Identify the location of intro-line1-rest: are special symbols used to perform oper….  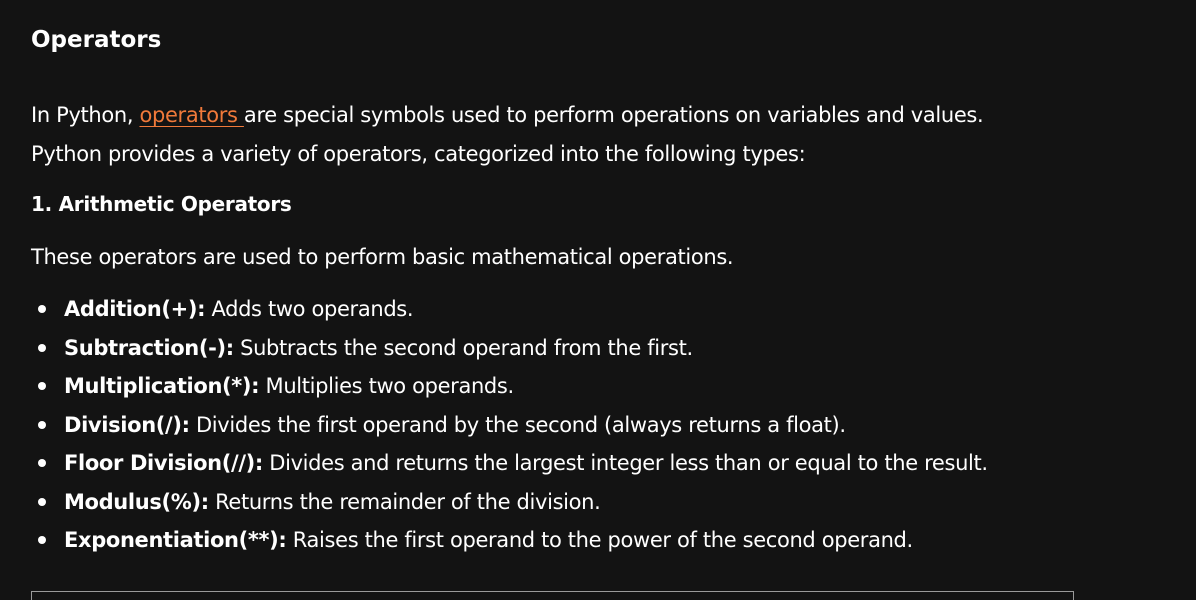
(613, 115).